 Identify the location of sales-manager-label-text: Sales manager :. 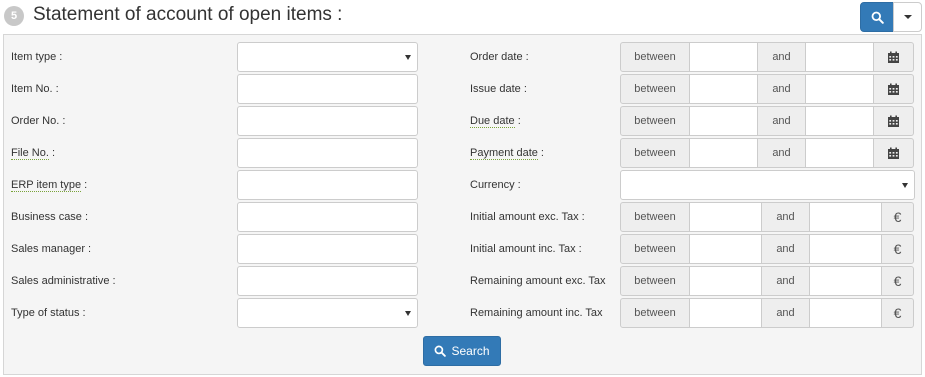
(51, 249).